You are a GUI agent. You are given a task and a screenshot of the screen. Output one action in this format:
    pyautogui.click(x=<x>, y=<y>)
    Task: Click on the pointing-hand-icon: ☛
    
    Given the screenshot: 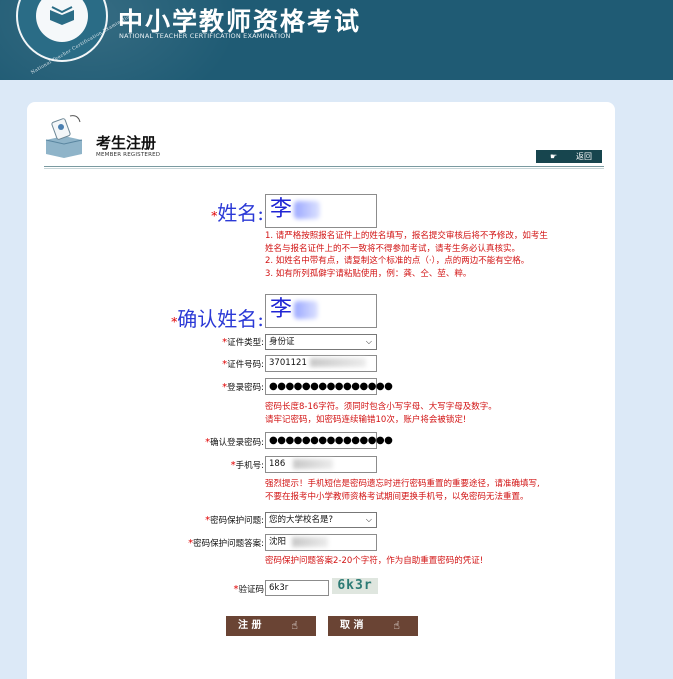 What is the action you would take?
    pyautogui.click(x=554, y=156)
    